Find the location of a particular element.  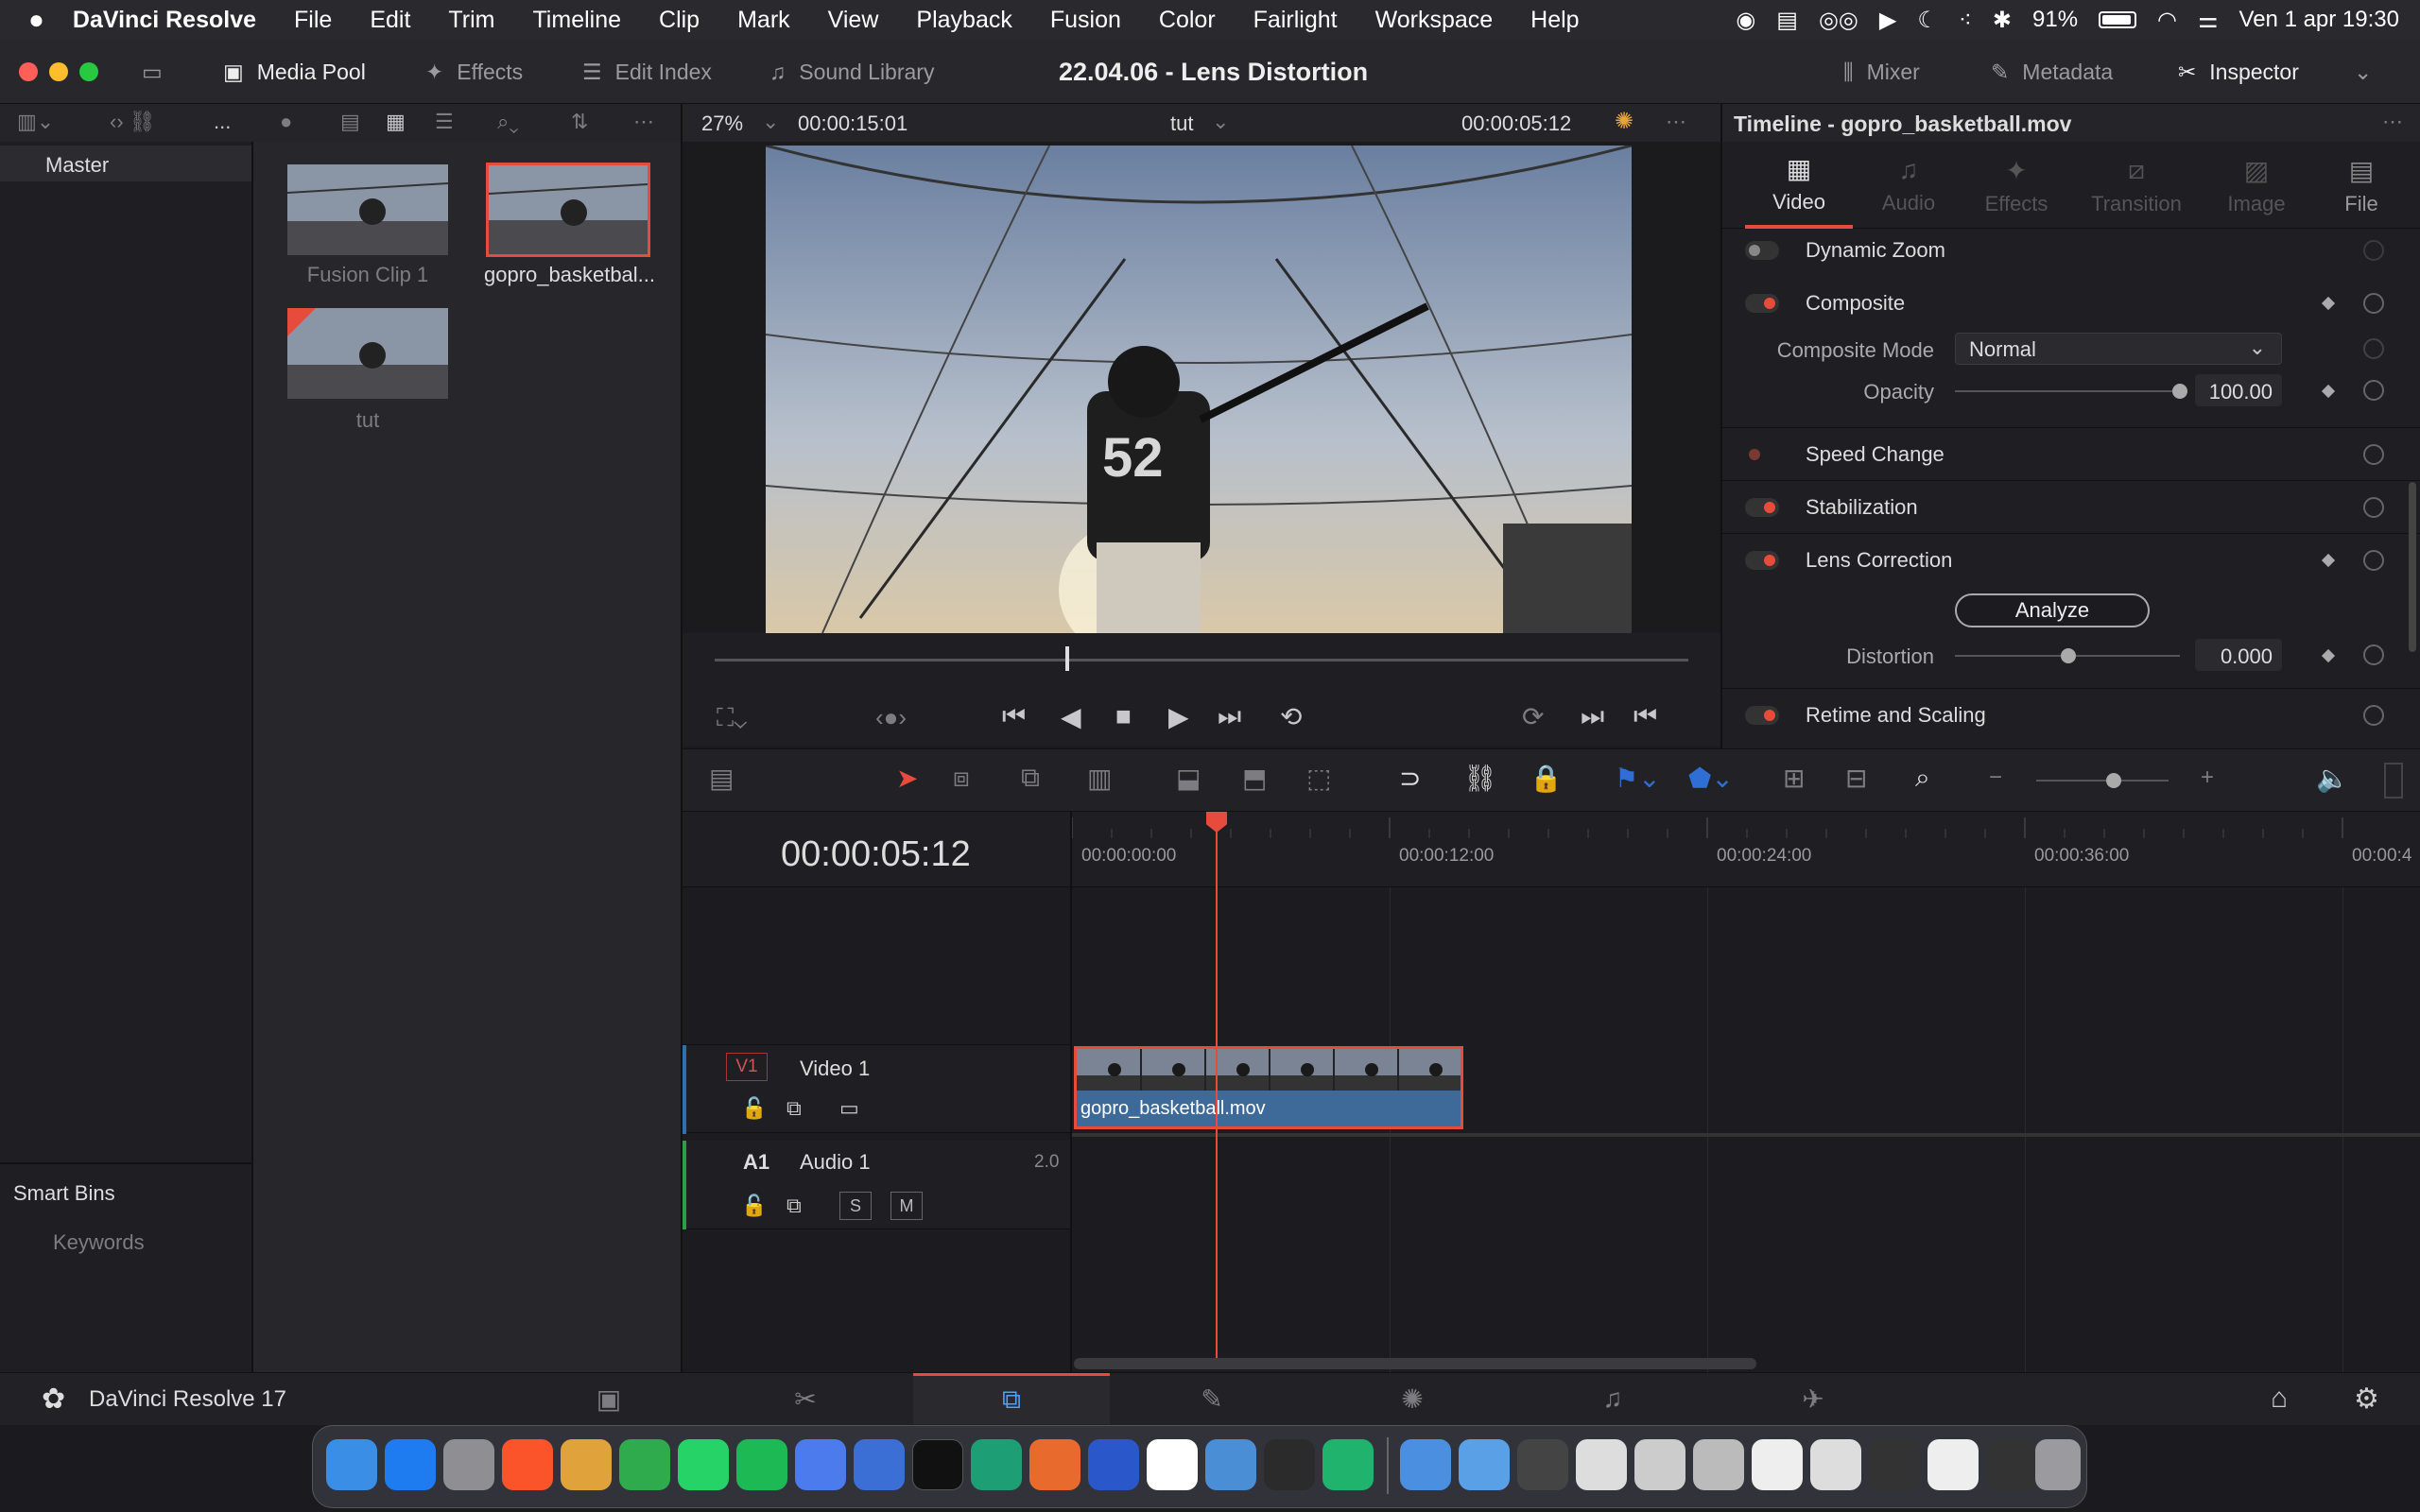

sort-icon: ⇅ is located at coordinates (579, 122).